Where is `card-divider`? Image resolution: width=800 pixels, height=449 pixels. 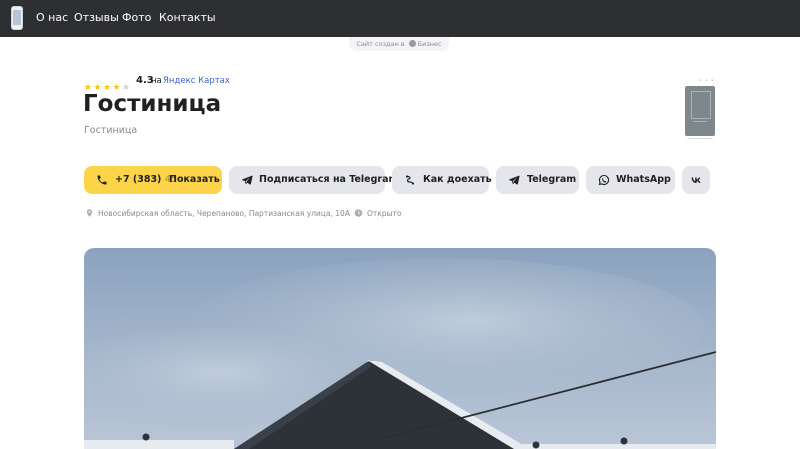 card-divider is located at coordinates (700, 140).